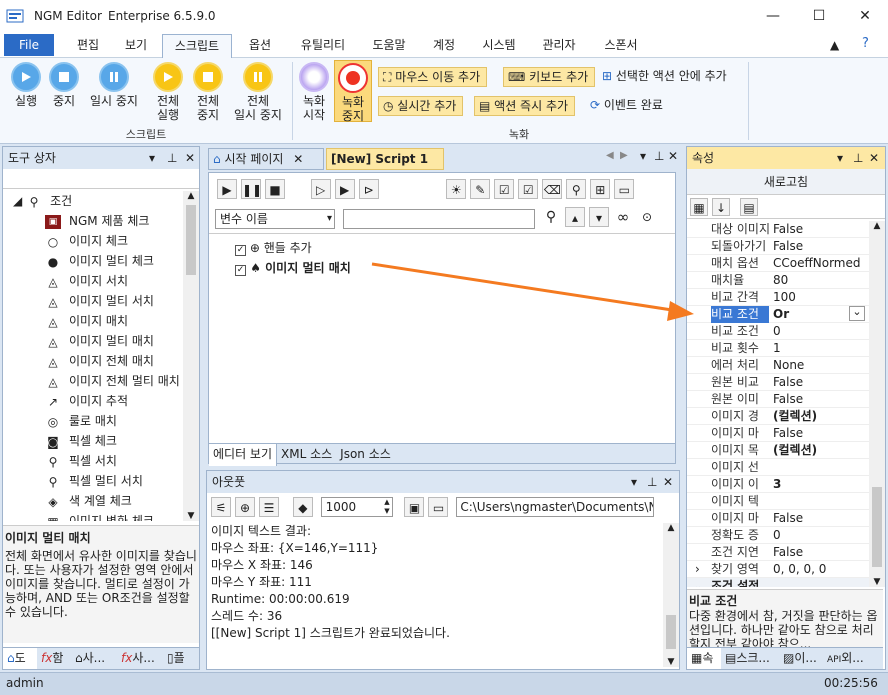 The image size is (888, 695). Describe the element at coordinates (29, 45) in the screenshot. I see `tab-file: File` at that location.